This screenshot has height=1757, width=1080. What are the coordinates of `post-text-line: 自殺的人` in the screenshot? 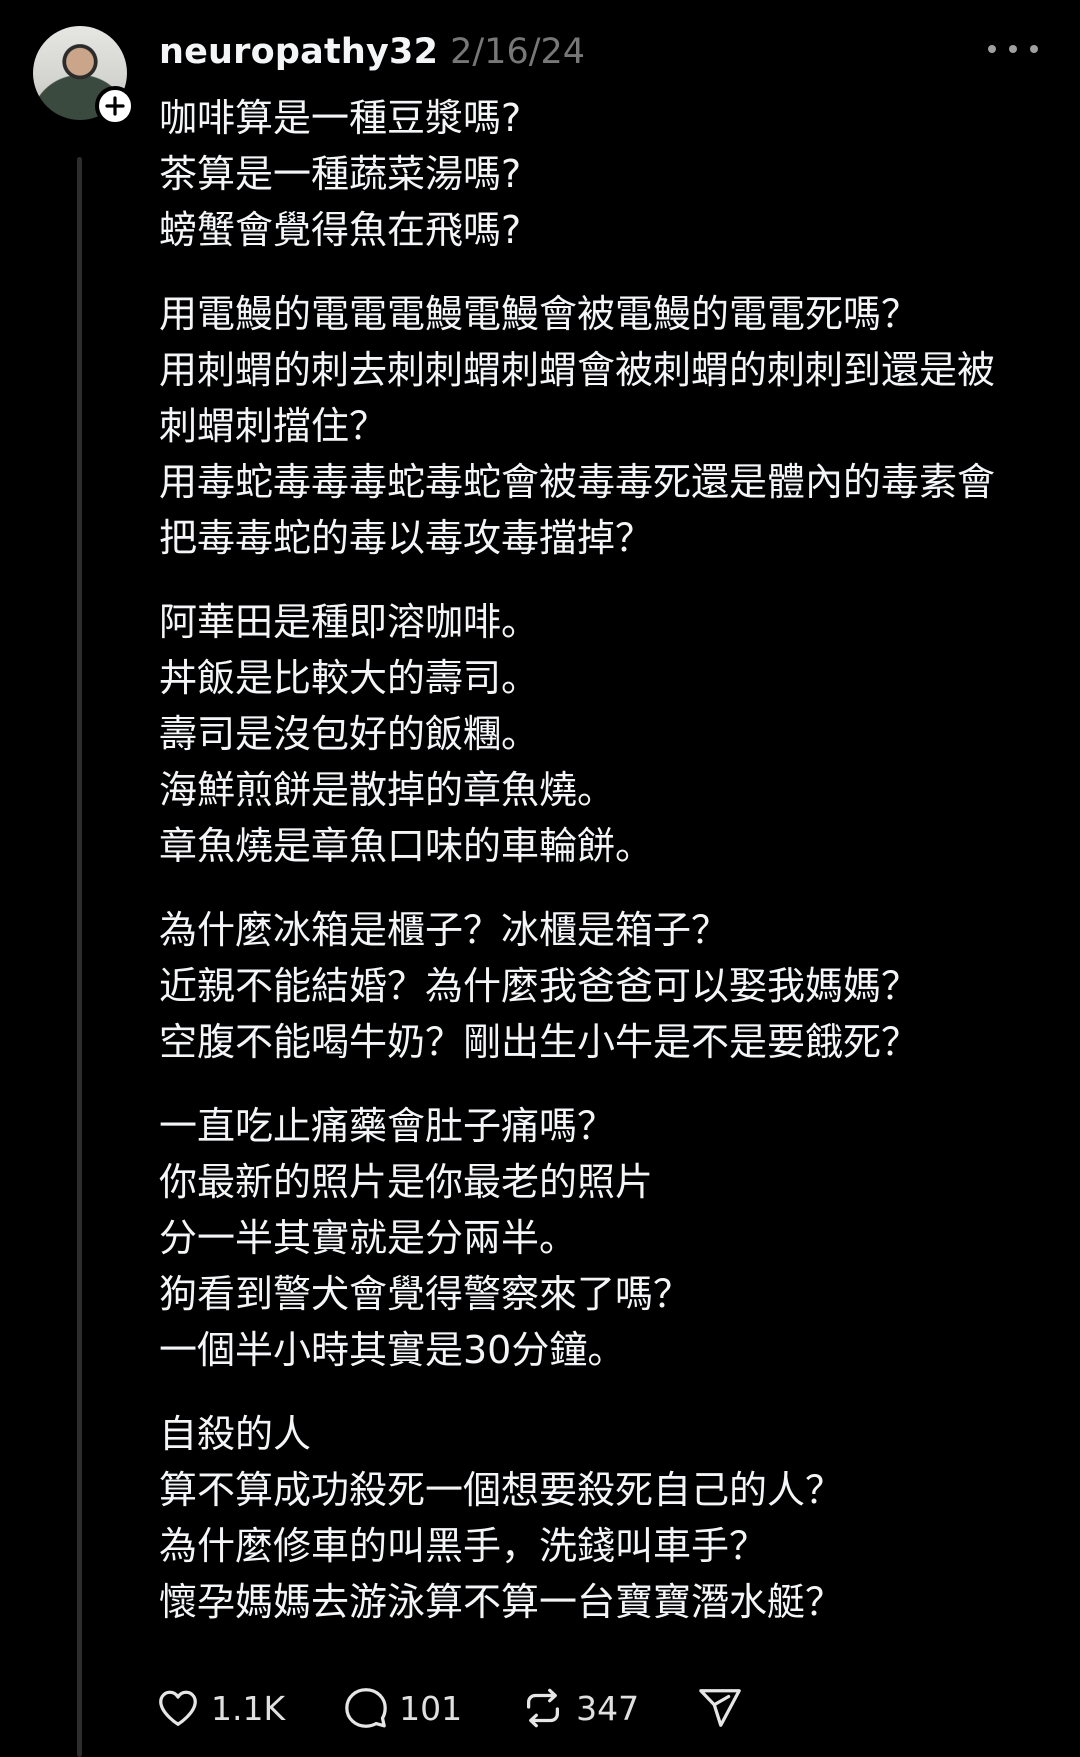 It's located at (235, 1434).